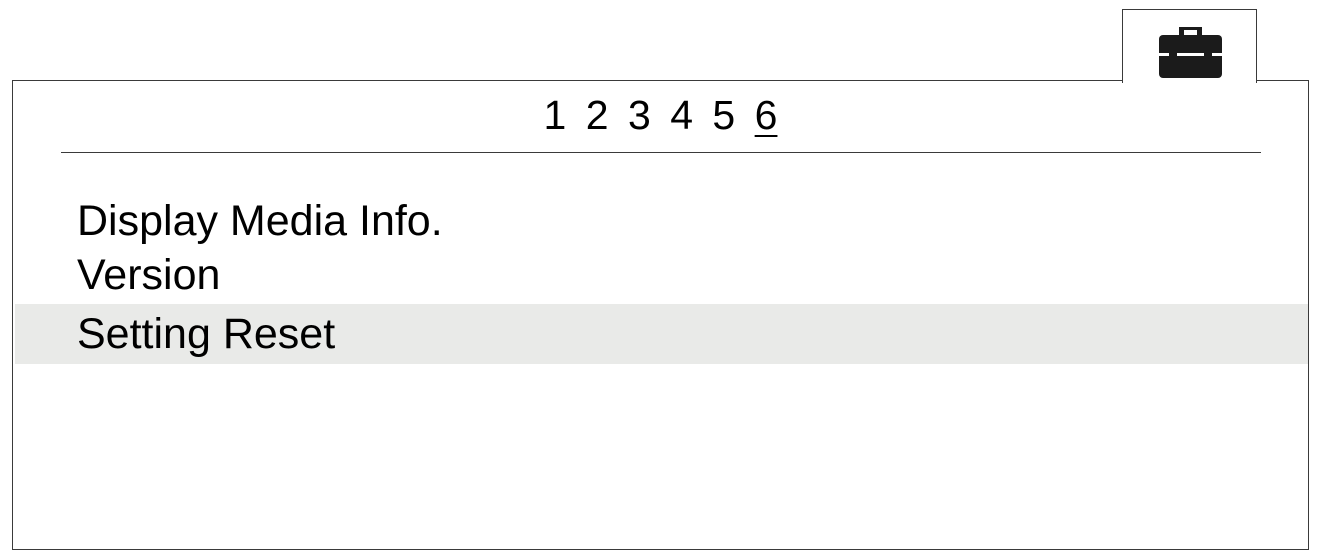 The width and height of the screenshot is (1317, 560). Describe the element at coordinates (681, 115) in the screenshot. I see `page-number-4: 4` at that location.